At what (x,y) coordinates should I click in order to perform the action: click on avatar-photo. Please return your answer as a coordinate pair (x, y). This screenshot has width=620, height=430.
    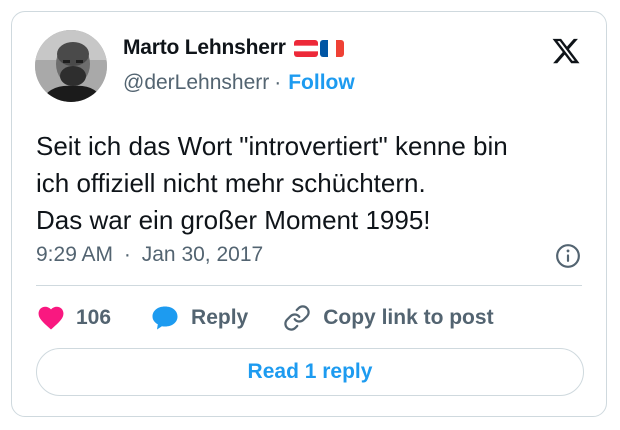
    Looking at the image, I should click on (71, 66).